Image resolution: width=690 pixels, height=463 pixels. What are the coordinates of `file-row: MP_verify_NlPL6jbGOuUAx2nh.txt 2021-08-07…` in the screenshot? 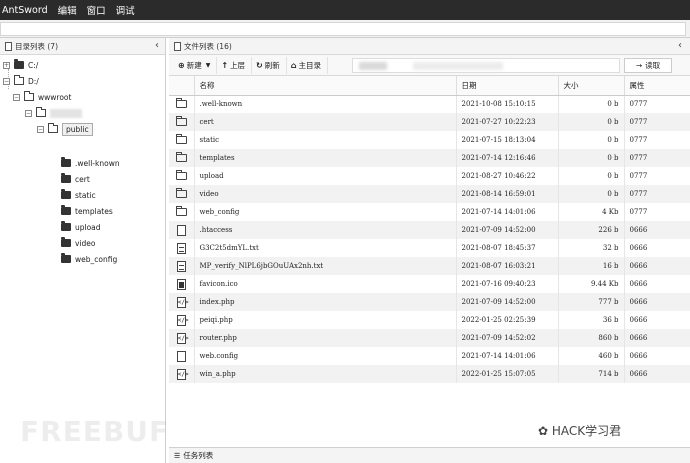 It's located at (429, 266).